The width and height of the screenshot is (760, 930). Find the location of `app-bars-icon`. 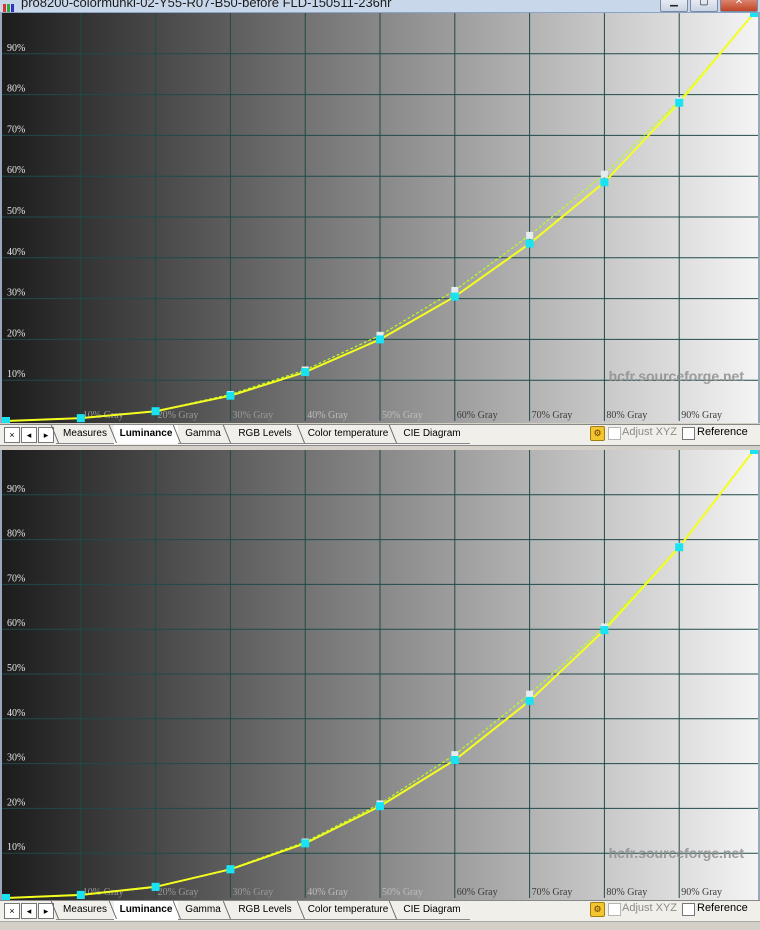

app-bars-icon is located at coordinates (9, 6).